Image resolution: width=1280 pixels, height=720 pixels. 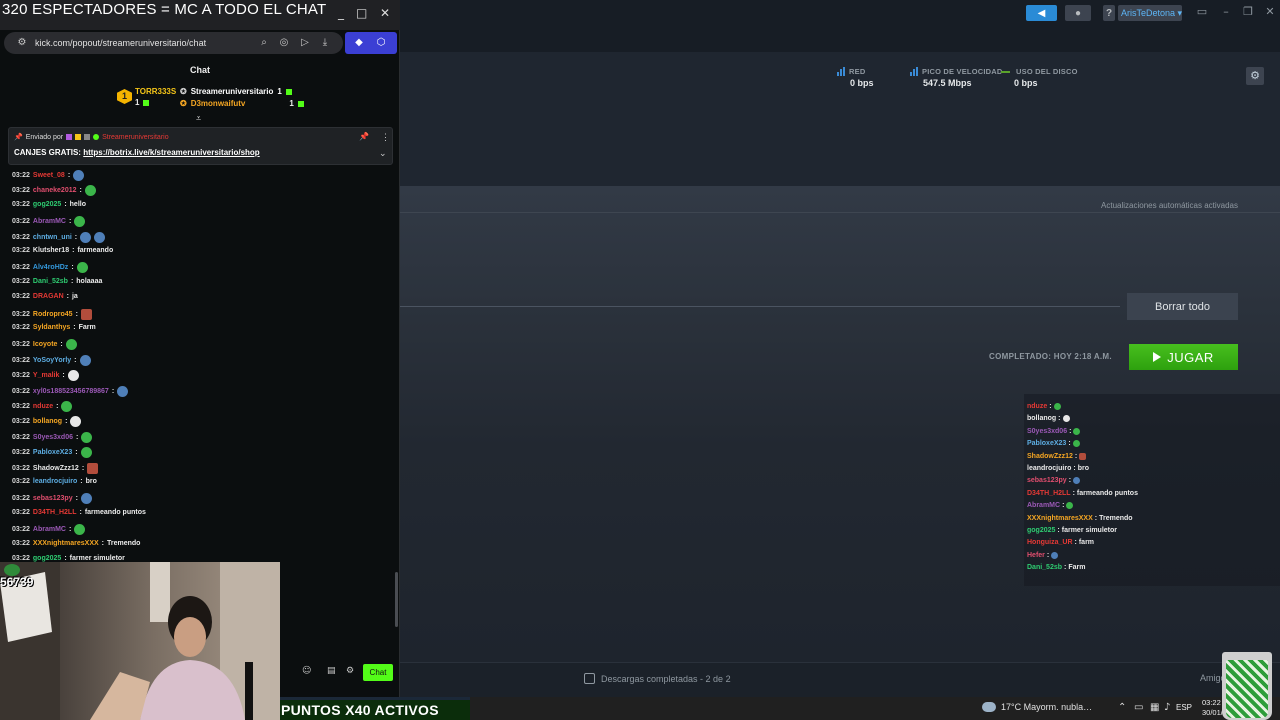 What do you see at coordinates (284, 43) in the screenshot?
I see `shield-icon: ◎` at bounding box center [284, 43].